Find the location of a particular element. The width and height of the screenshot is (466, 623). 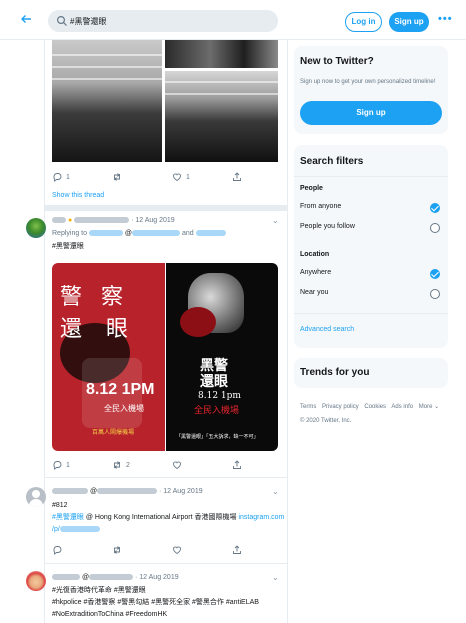

more-options-icon: ••• is located at coordinates (445, 19).